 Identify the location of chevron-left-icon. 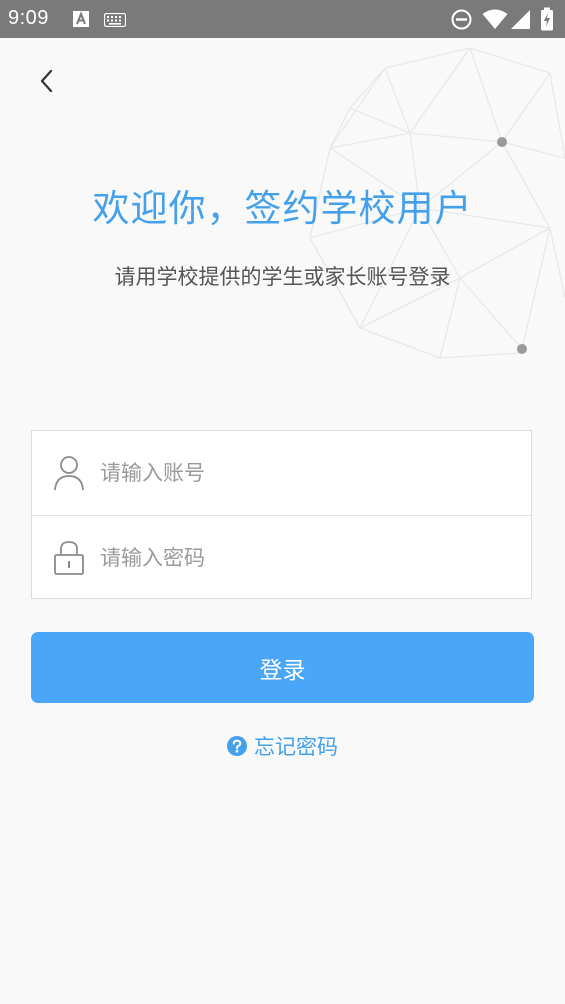
(47, 83).